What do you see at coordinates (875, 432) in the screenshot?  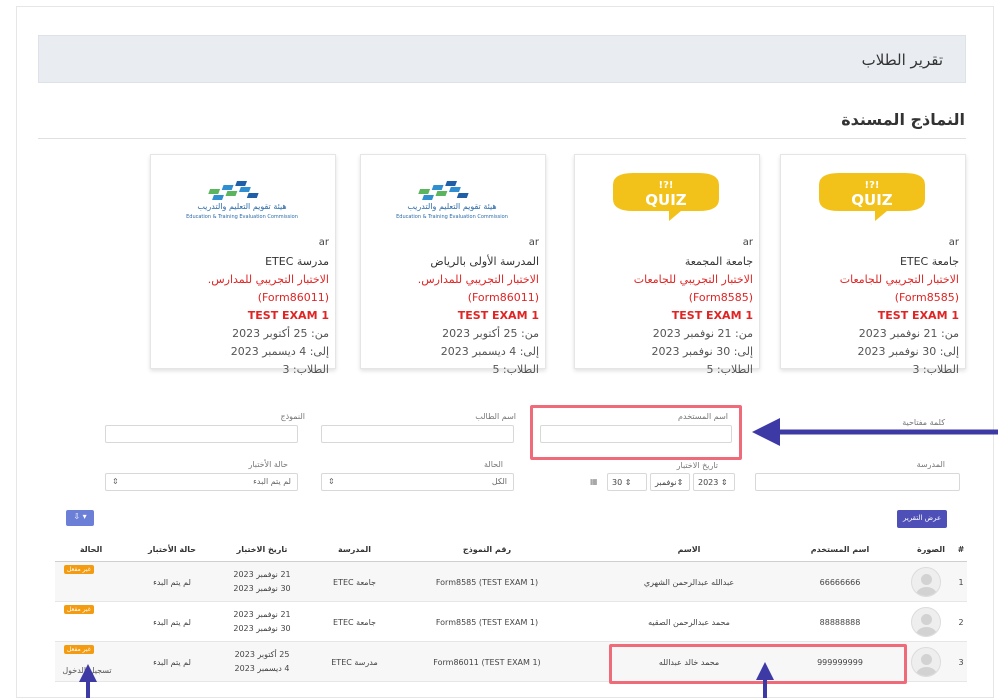 I see `arrow-left-icon` at bounding box center [875, 432].